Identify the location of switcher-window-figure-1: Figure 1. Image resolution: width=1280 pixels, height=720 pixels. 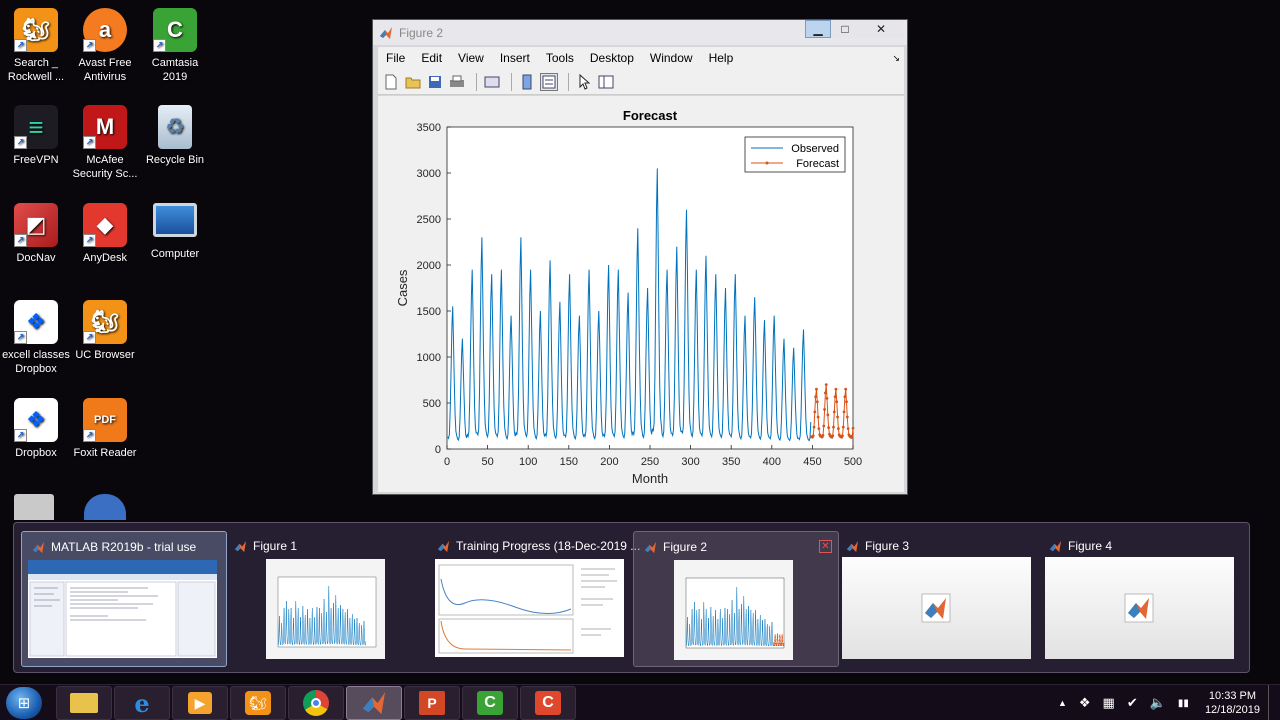
(327, 599).